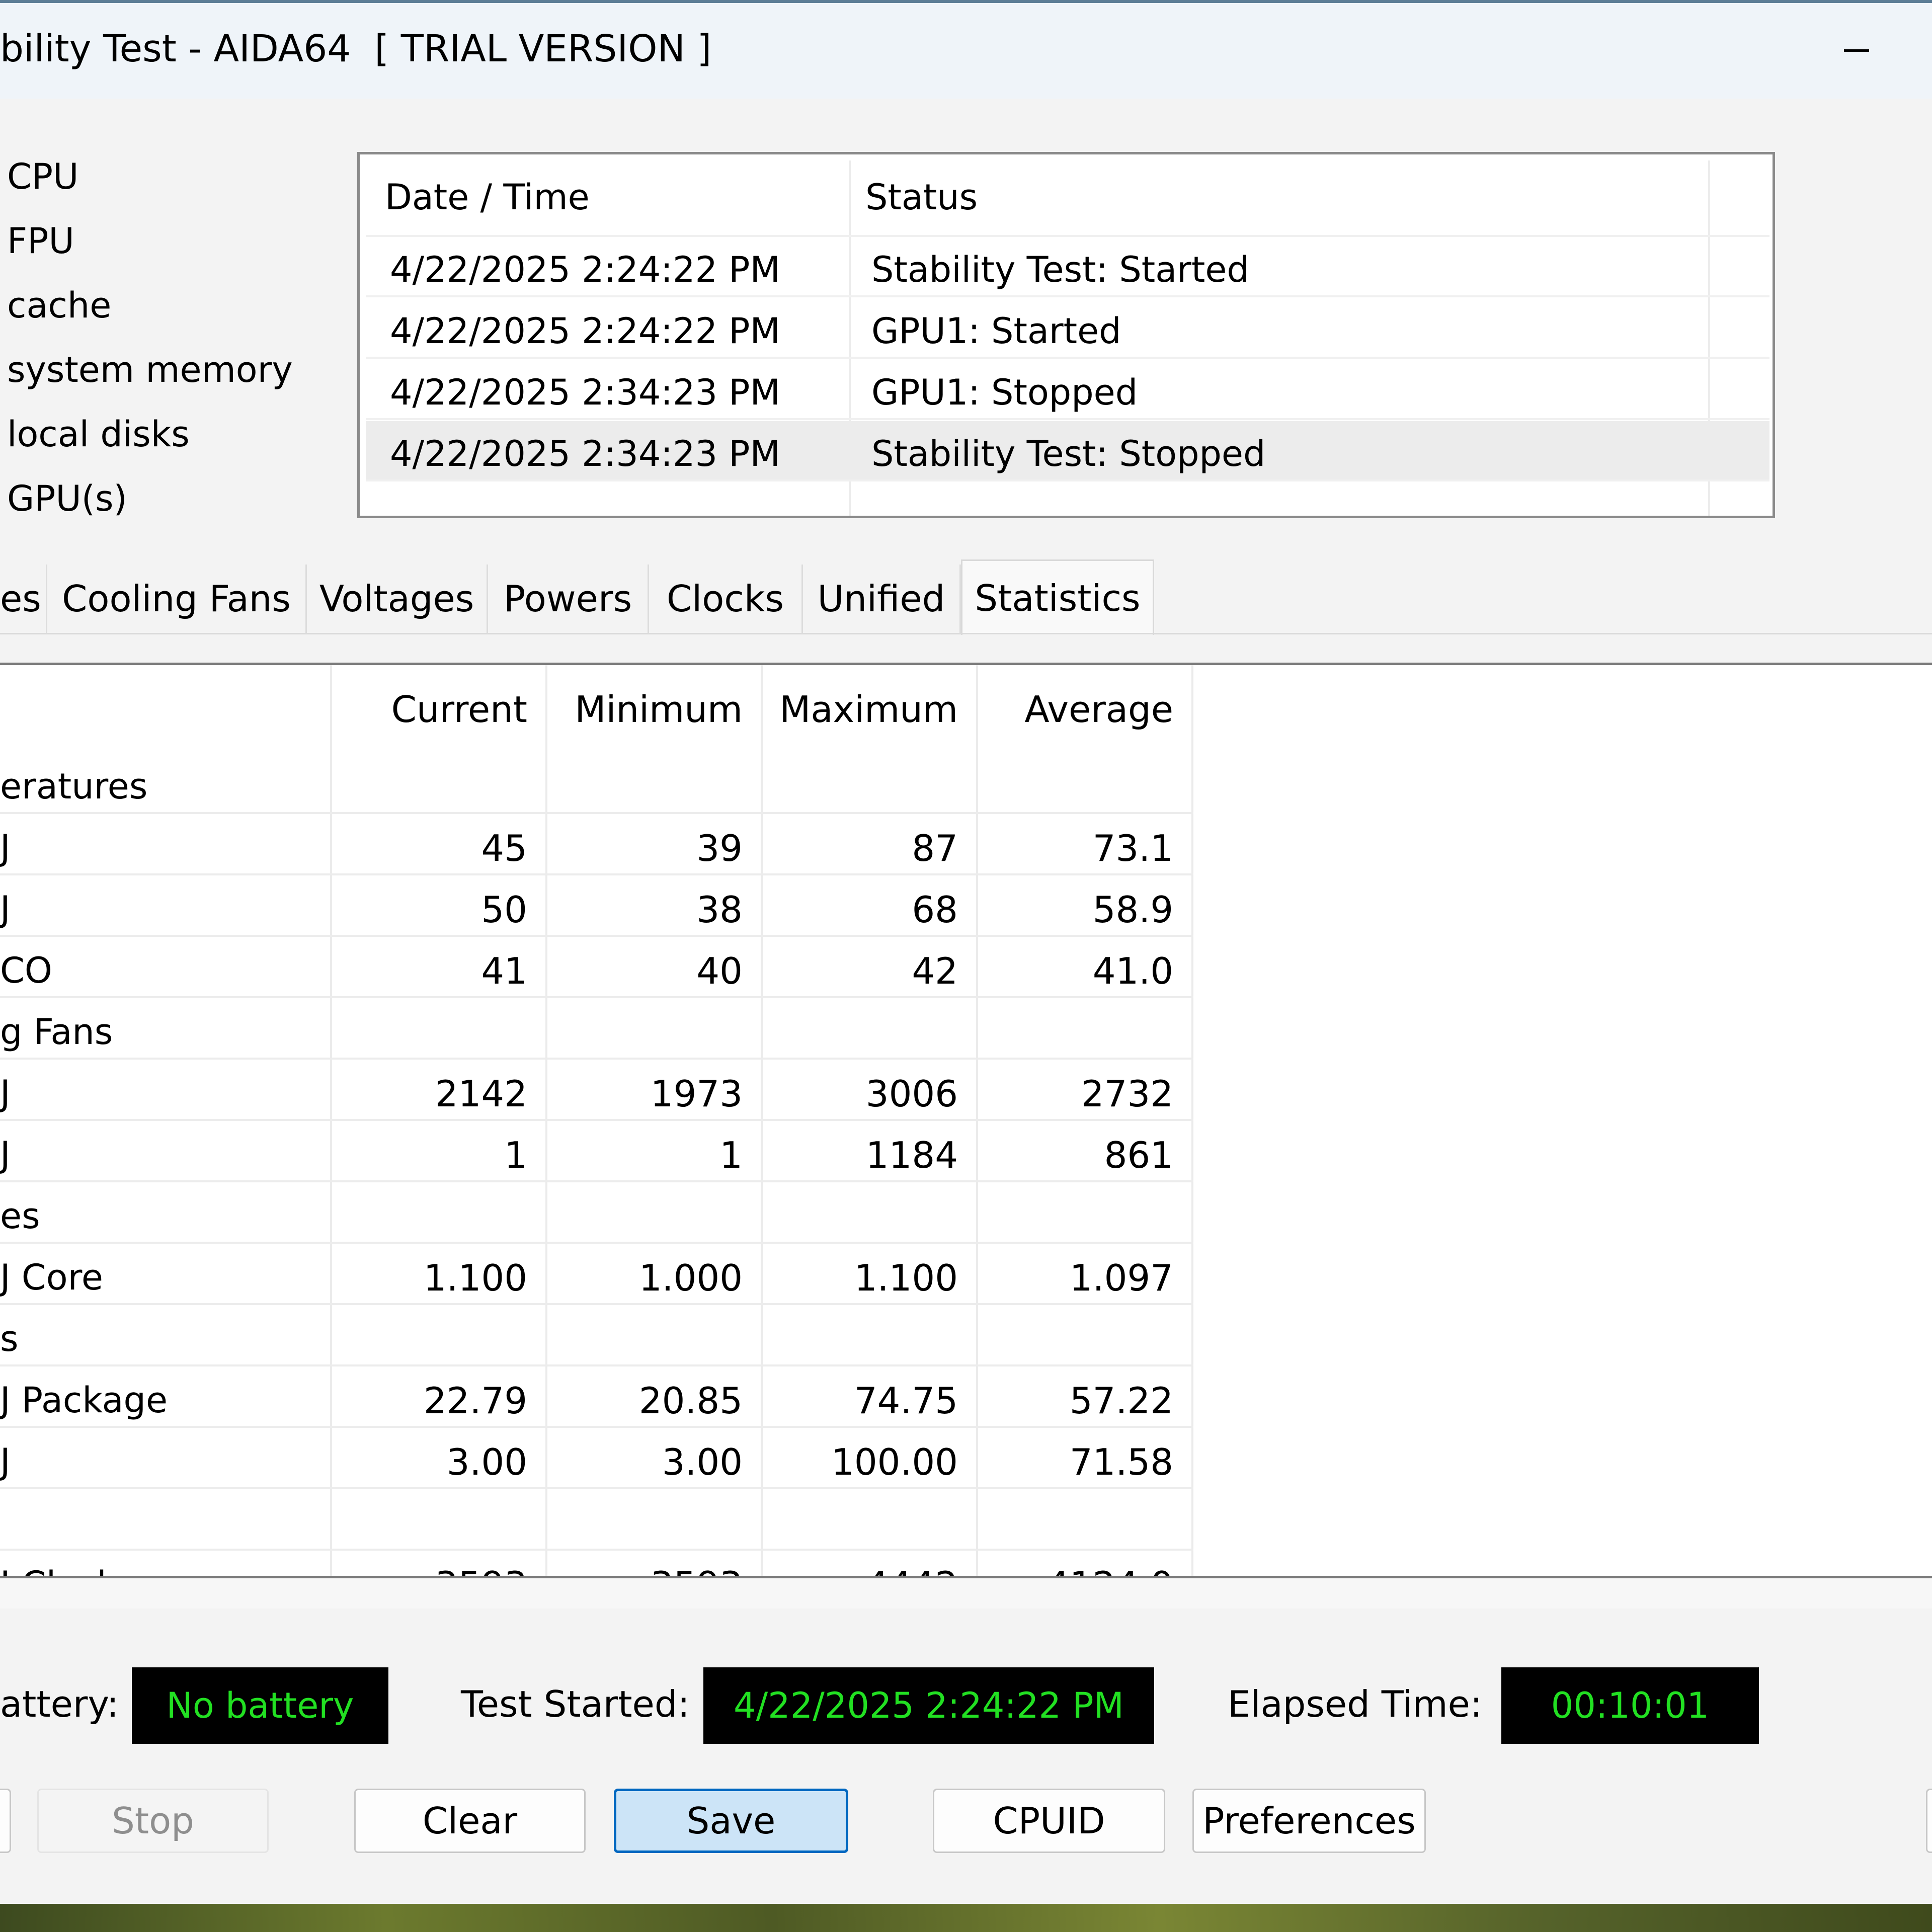  Describe the element at coordinates (576, 1704) in the screenshot. I see `test-started-label: Test Started:` at that location.